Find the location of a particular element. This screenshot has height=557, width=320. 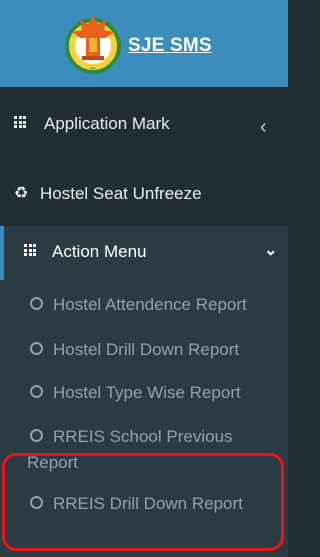

sidebar-item-label: Hostel Seat Unfreeze is located at coordinates (121, 193).